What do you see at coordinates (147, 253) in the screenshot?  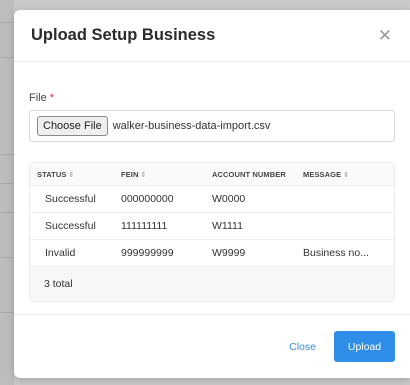 I see `cell-fein: 999999999` at bounding box center [147, 253].